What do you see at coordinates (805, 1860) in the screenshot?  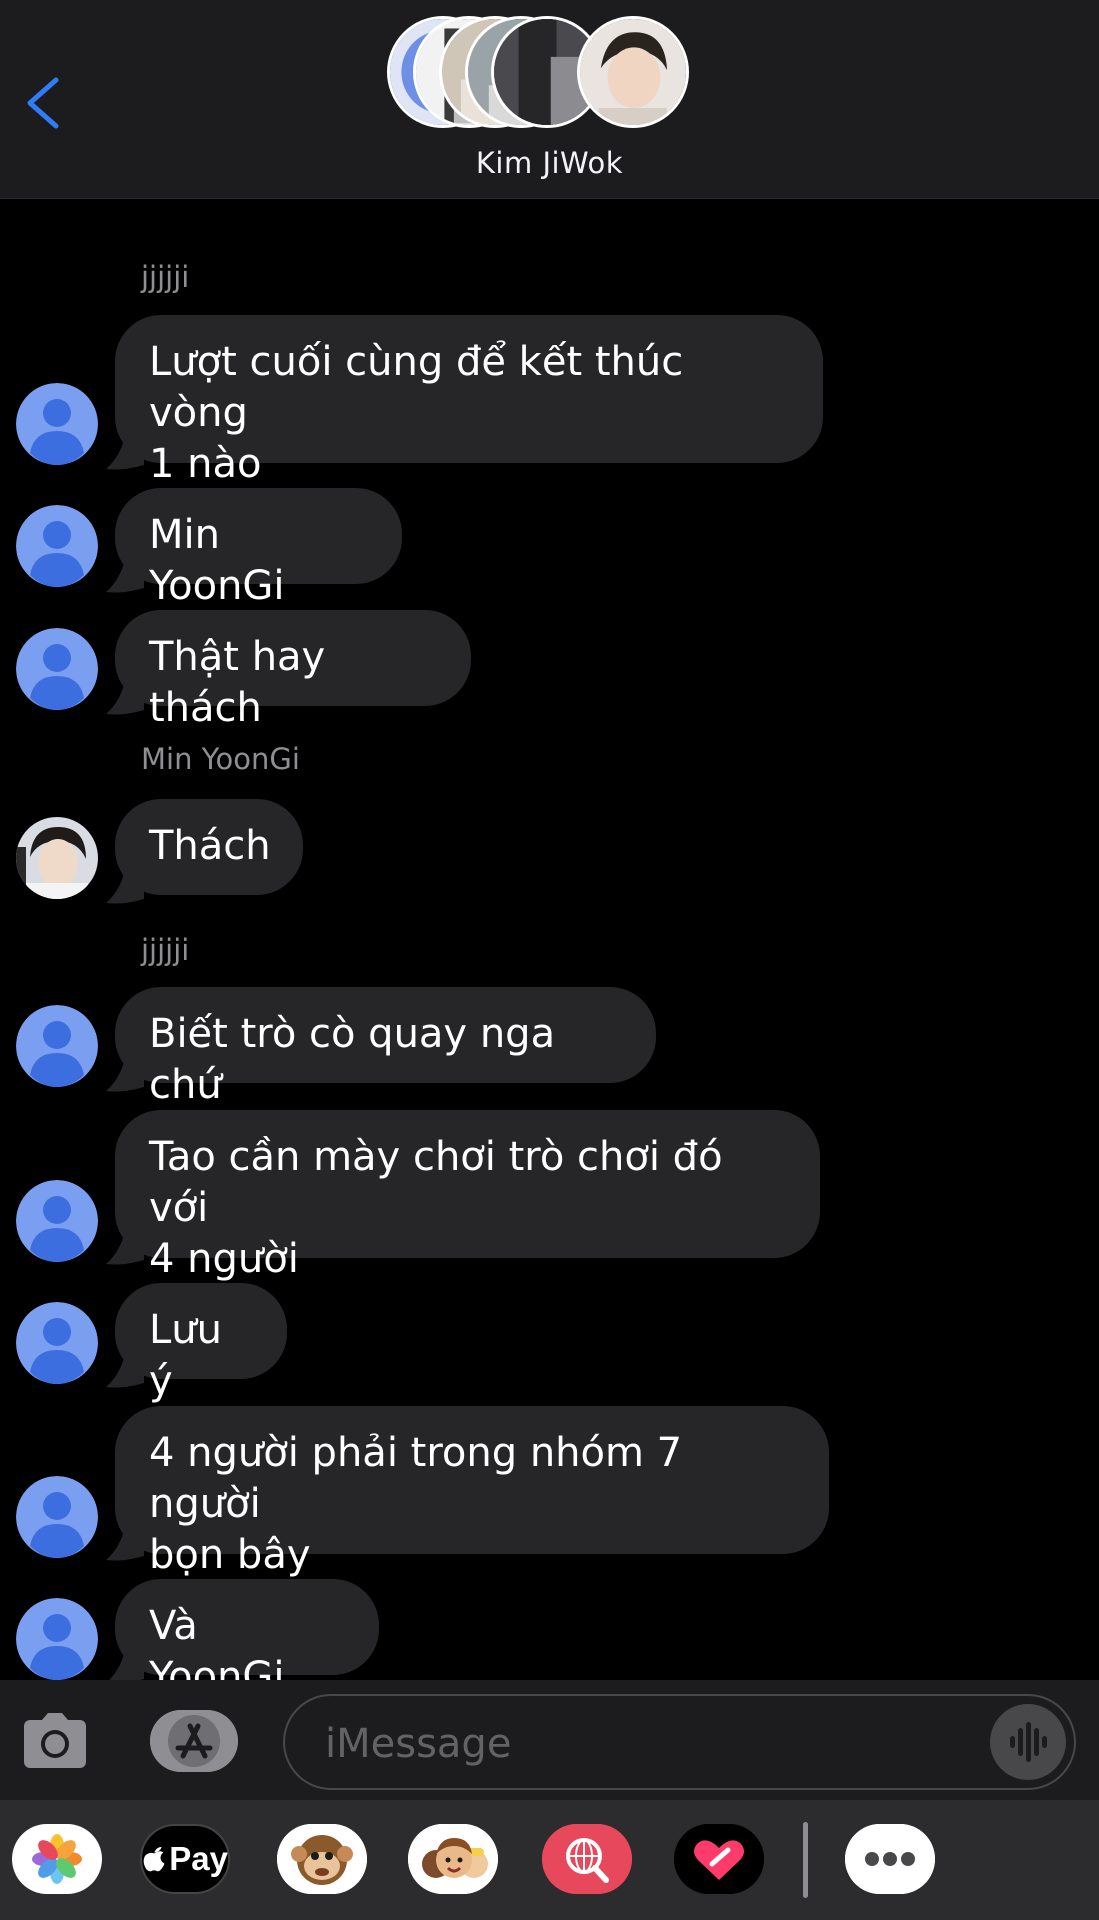 I see `drawer-divider` at bounding box center [805, 1860].